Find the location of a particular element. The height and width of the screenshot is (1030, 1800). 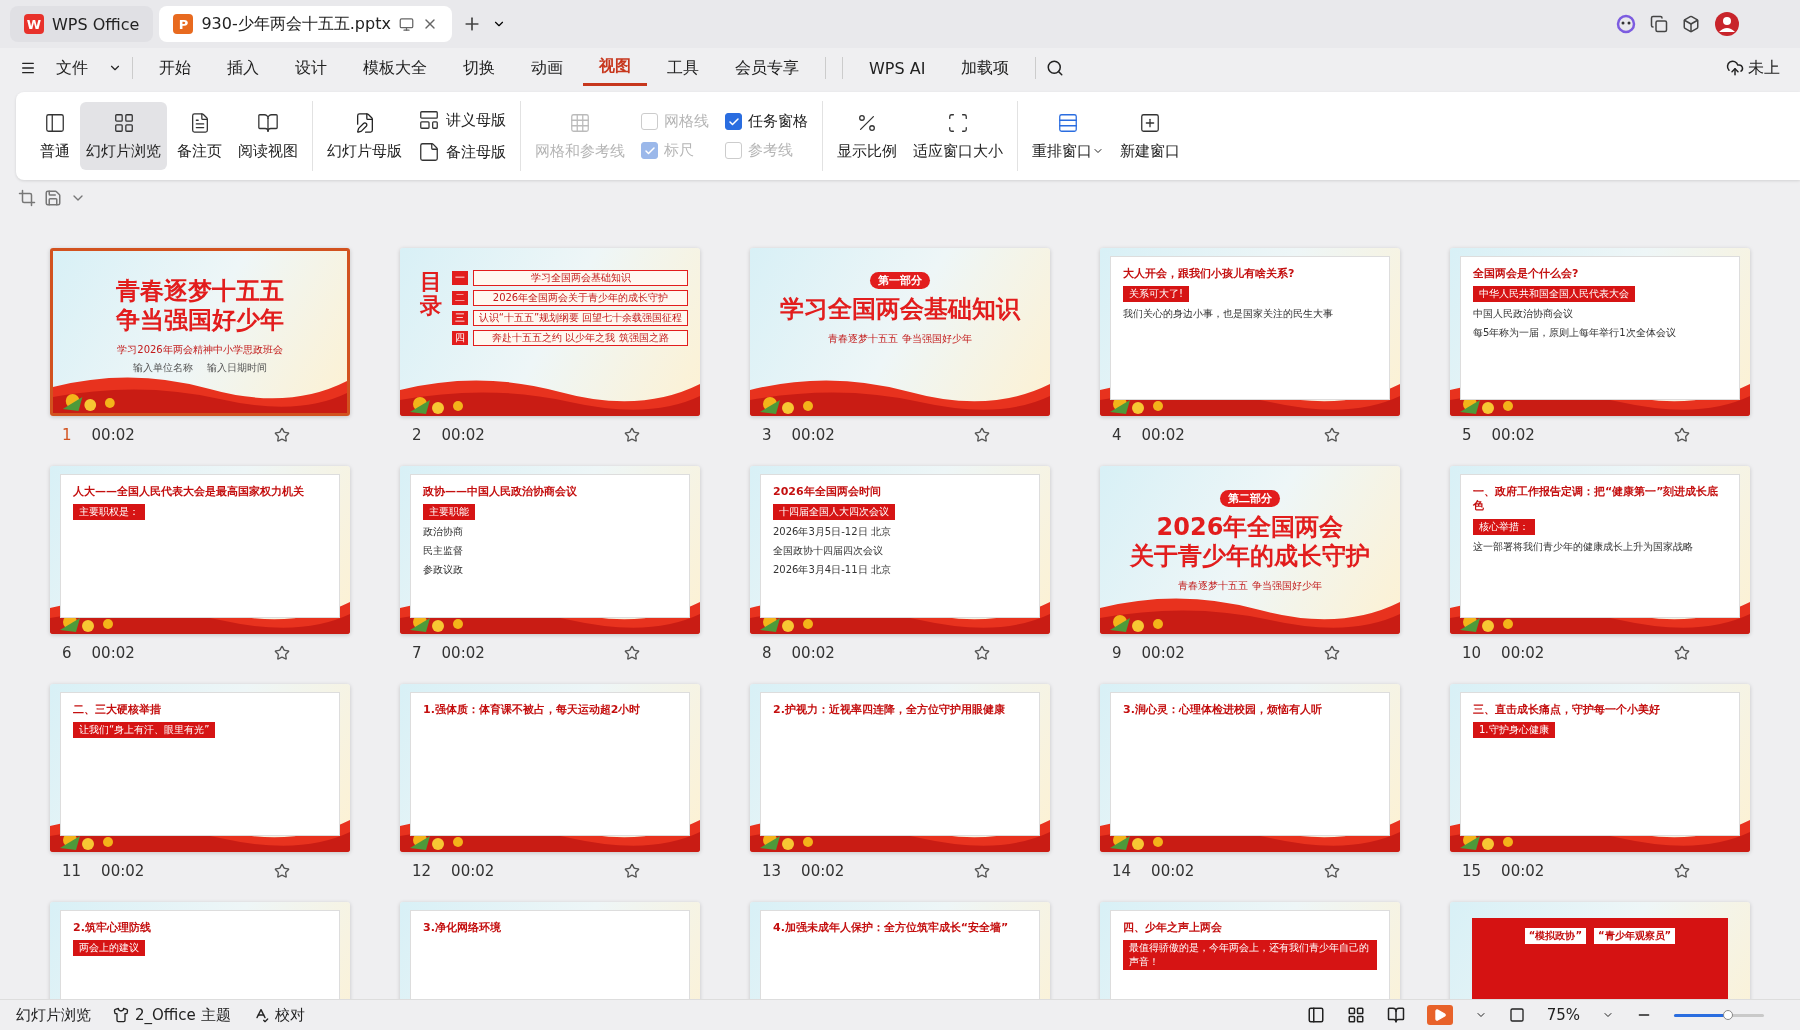

slide-number: 11 is located at coordinates (72, 871).